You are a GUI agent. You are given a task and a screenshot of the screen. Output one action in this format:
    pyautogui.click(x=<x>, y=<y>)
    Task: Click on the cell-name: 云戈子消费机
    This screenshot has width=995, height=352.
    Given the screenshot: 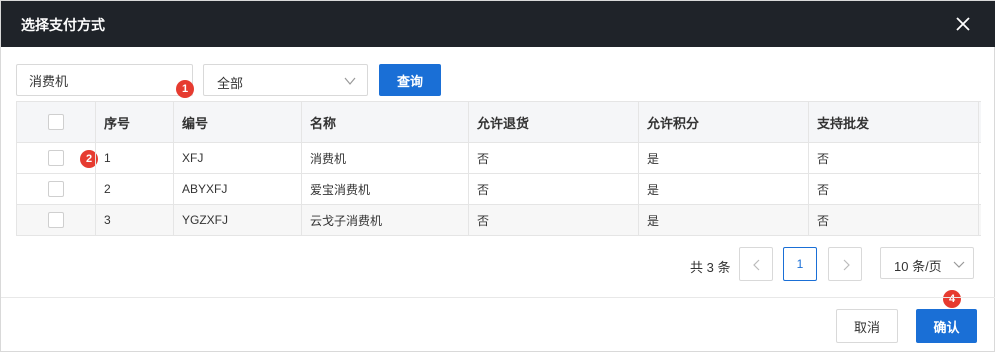 What is the action you would take?
    pyautogui.click(x=385, y=220)
    